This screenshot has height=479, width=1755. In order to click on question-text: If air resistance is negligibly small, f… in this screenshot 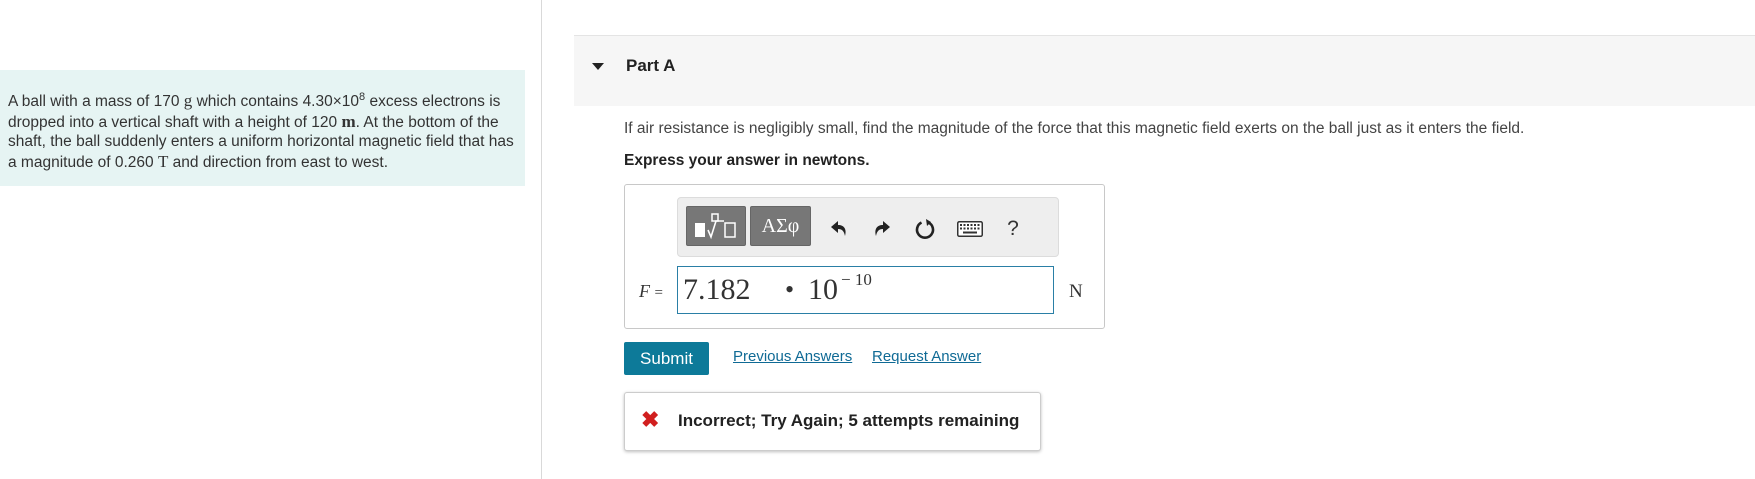, I will do `click(1074, 128)`.